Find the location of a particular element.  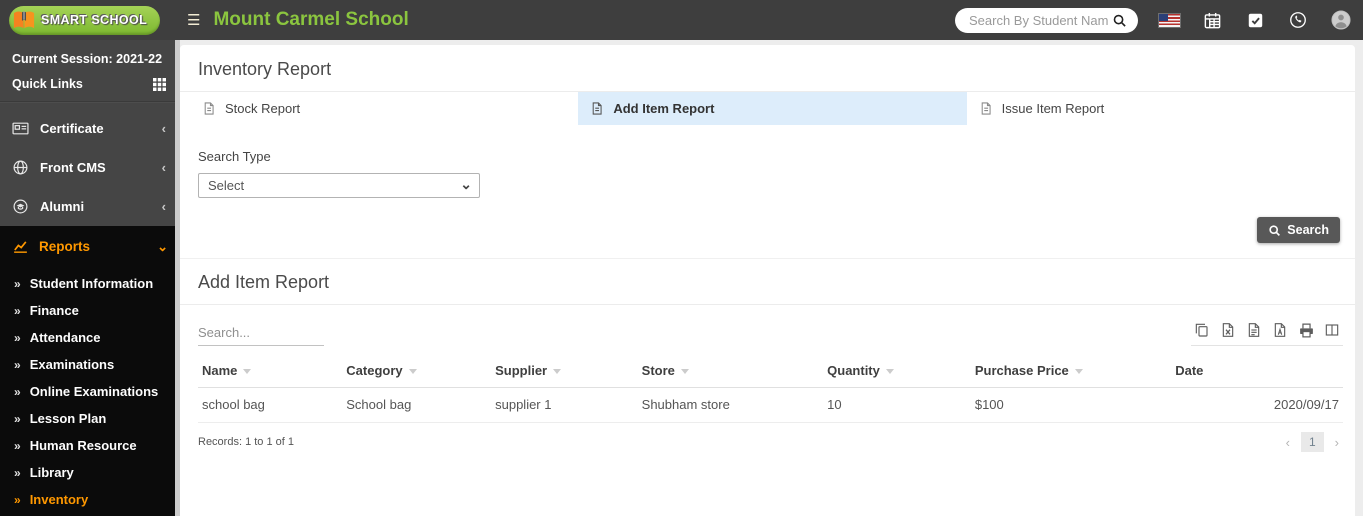

sidebar-scrollbar is located at coordinates (177, 278).